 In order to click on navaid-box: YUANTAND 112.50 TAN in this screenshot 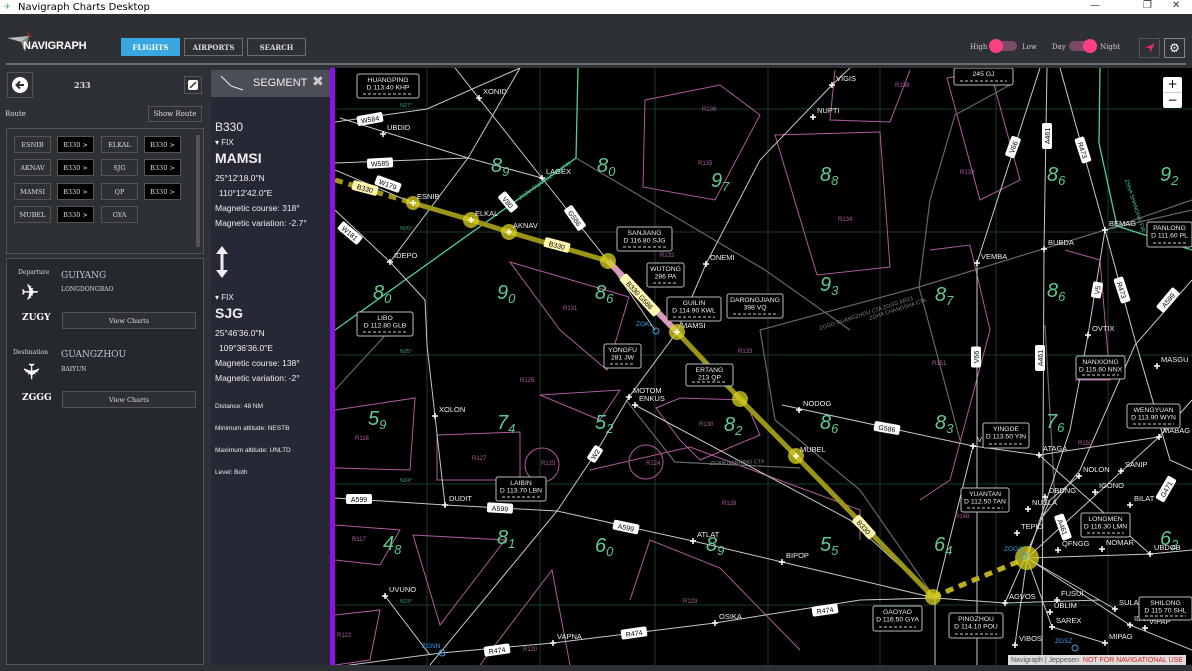, I will do `click(985, 500)`.